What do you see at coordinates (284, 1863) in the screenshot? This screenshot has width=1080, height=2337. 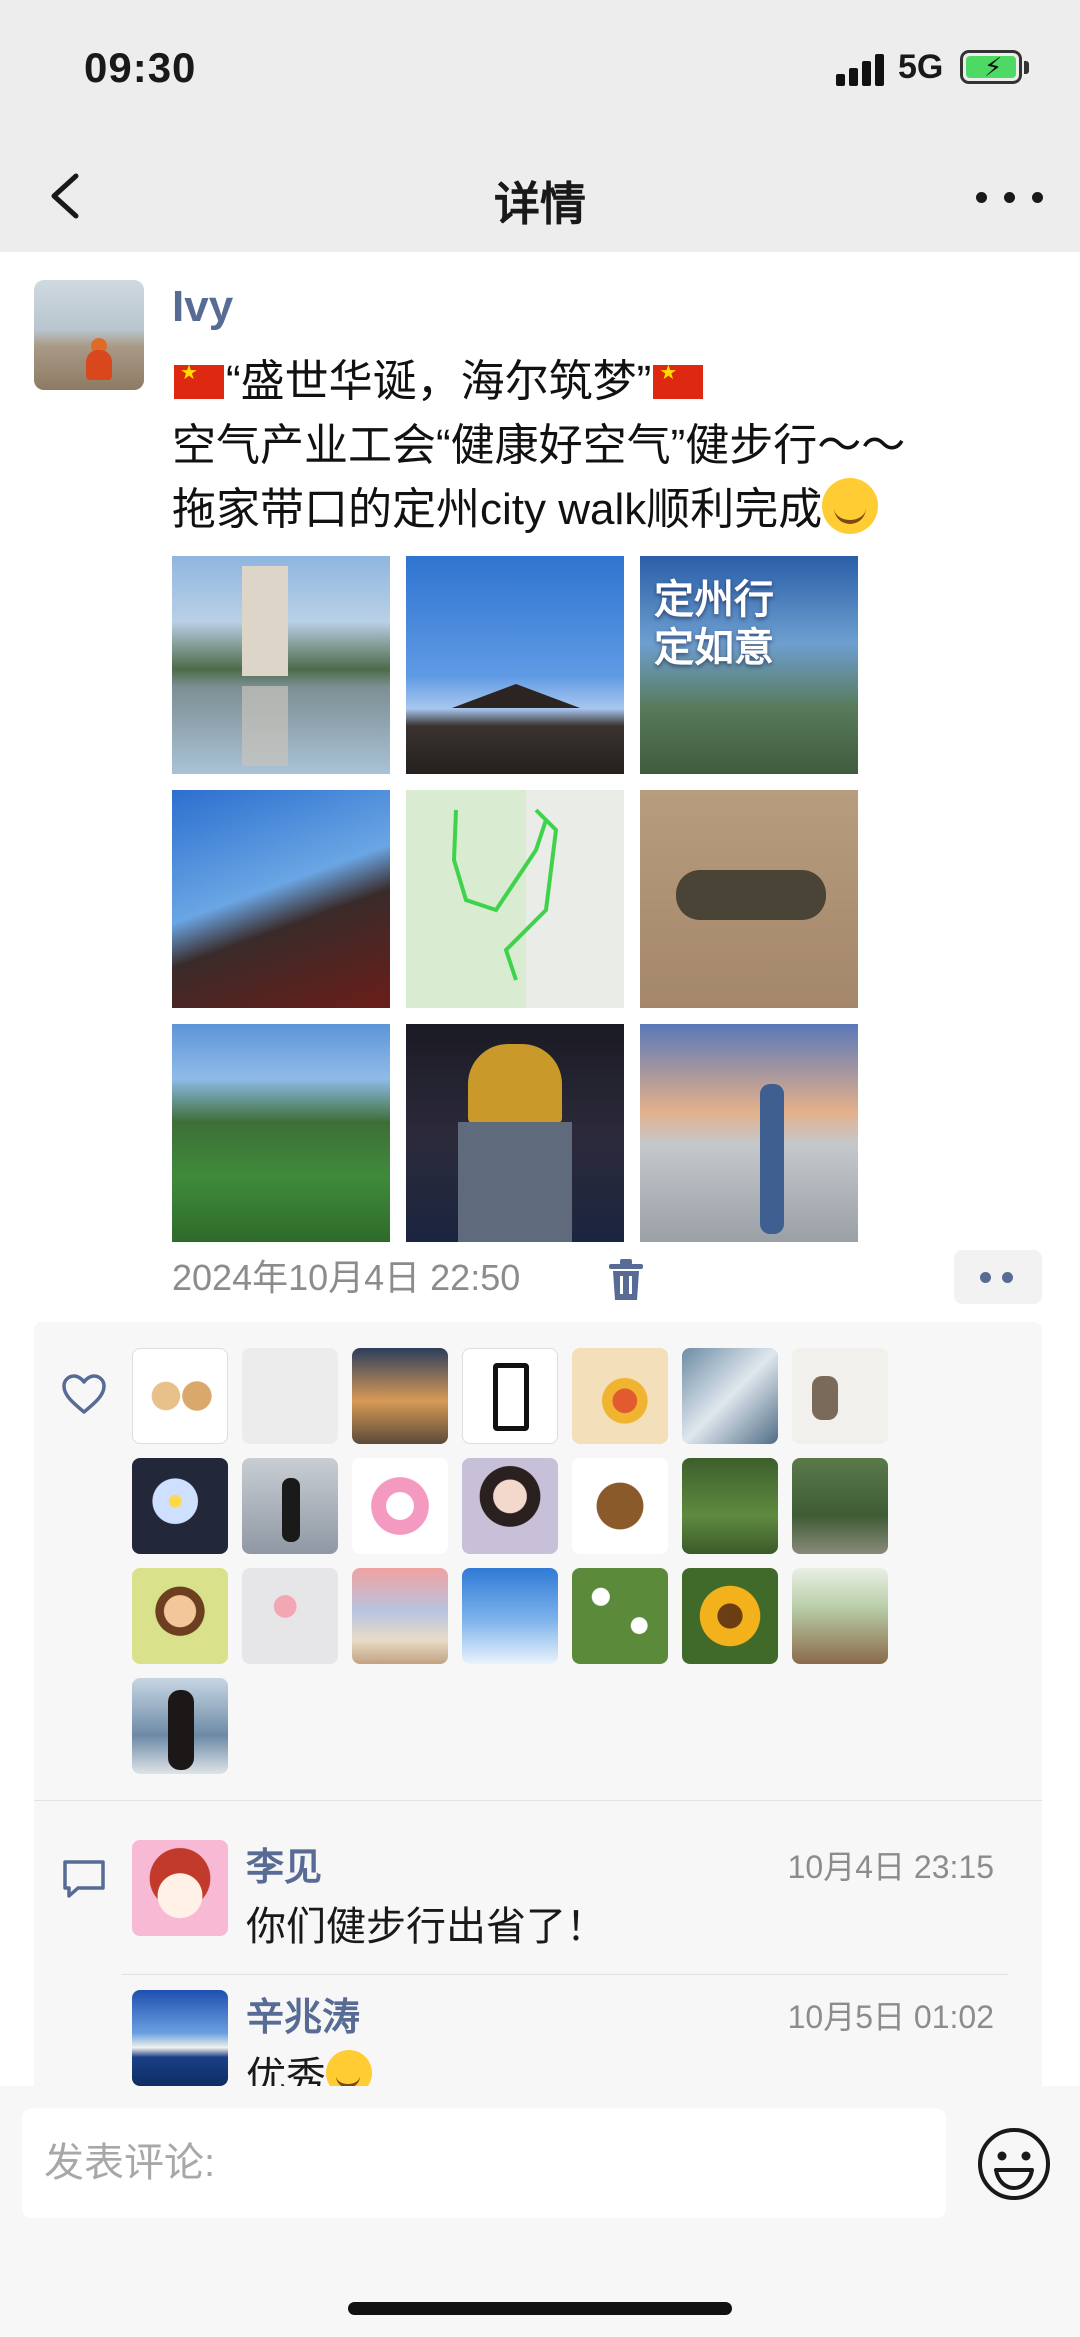 I see `commenter-name: 李见` at bounding box center [284, 1863].